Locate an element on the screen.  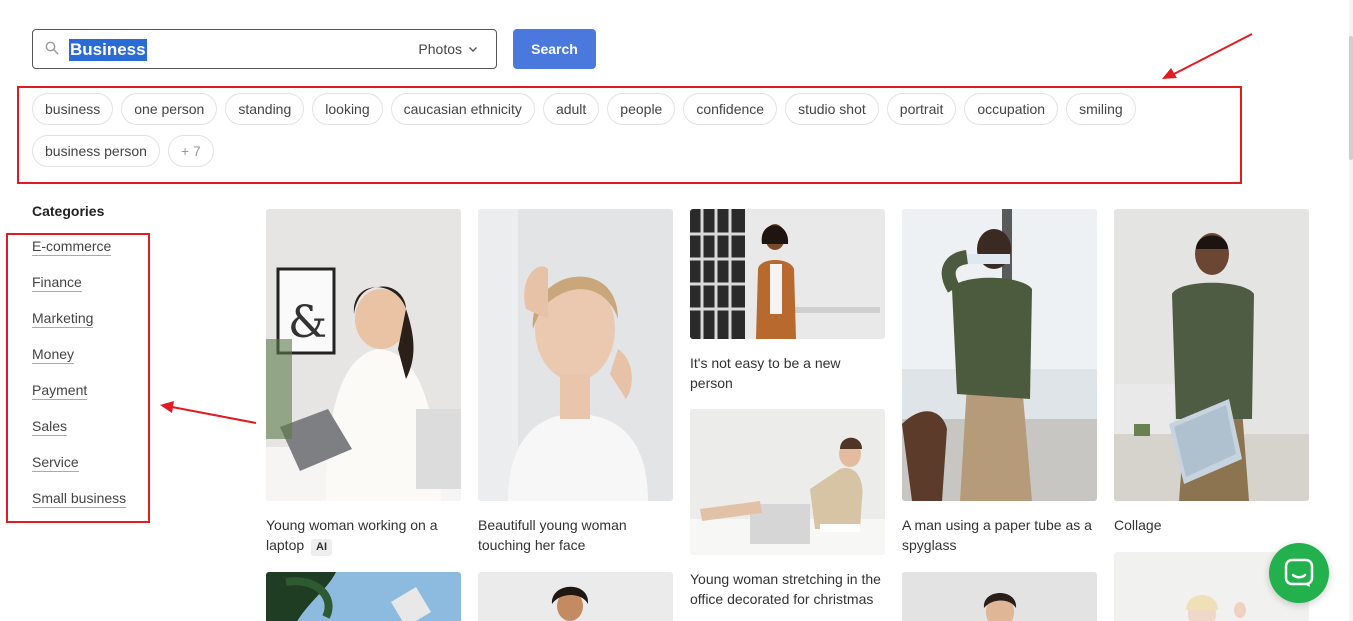
photo-caption: A man using a paper tube as a spyglass is located at coordinates (999, 535).